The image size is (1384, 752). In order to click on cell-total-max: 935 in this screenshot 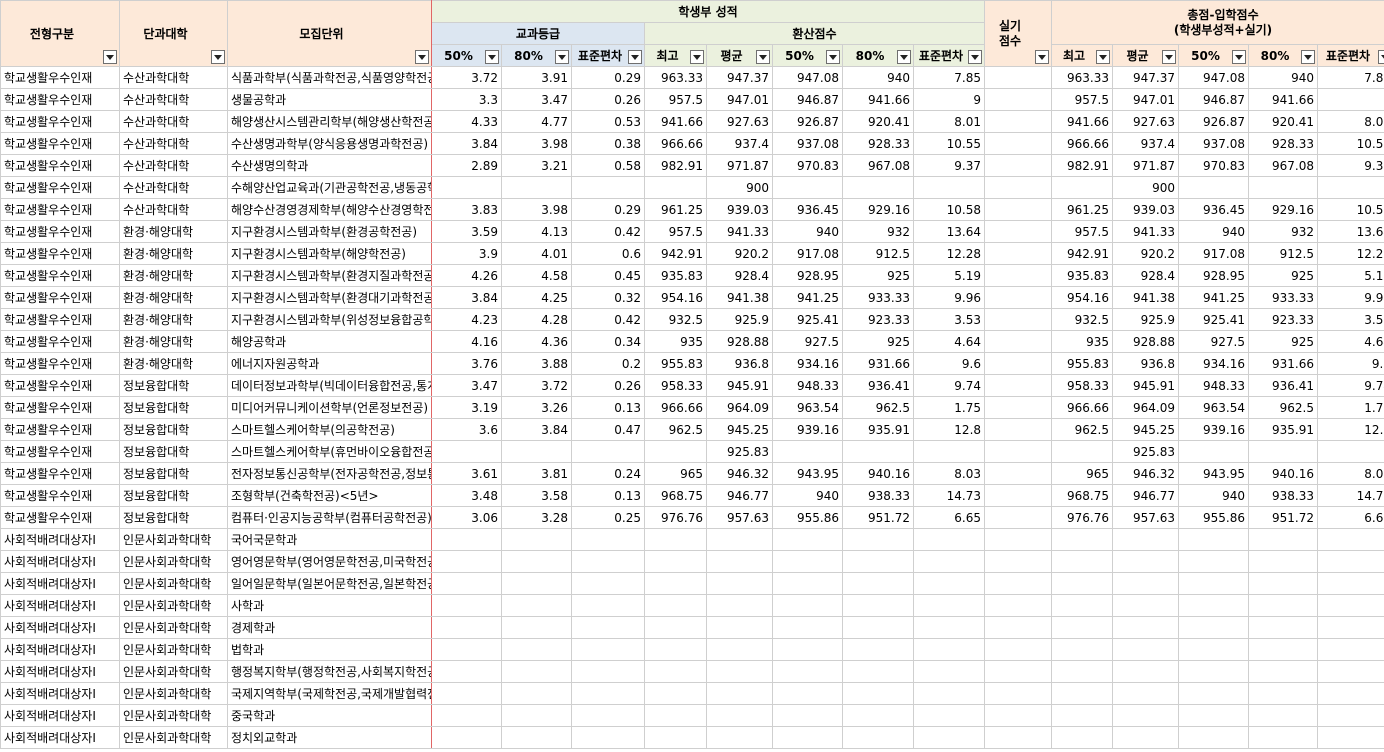, I will do `click(1082, 341)`.